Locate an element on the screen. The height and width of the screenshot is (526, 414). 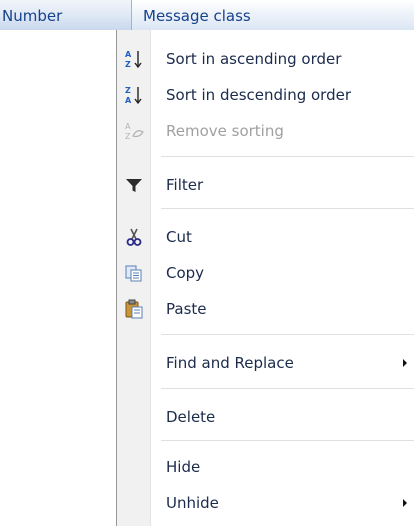
remove-sorting-icon: A Z is located at coordinates (134, 131).